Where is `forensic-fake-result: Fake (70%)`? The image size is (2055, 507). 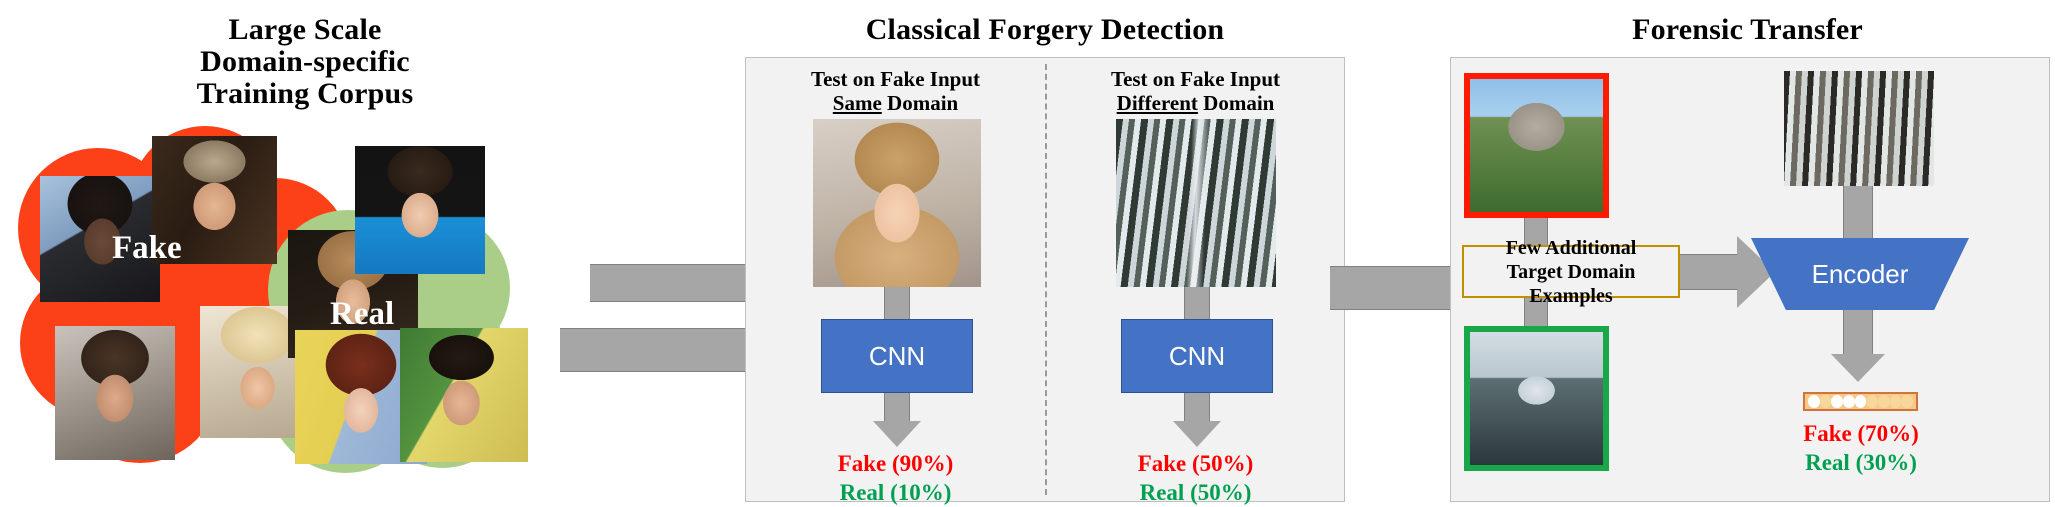 forensic-fake-result: Fake (70%) is located at coordinates (1861, 433).